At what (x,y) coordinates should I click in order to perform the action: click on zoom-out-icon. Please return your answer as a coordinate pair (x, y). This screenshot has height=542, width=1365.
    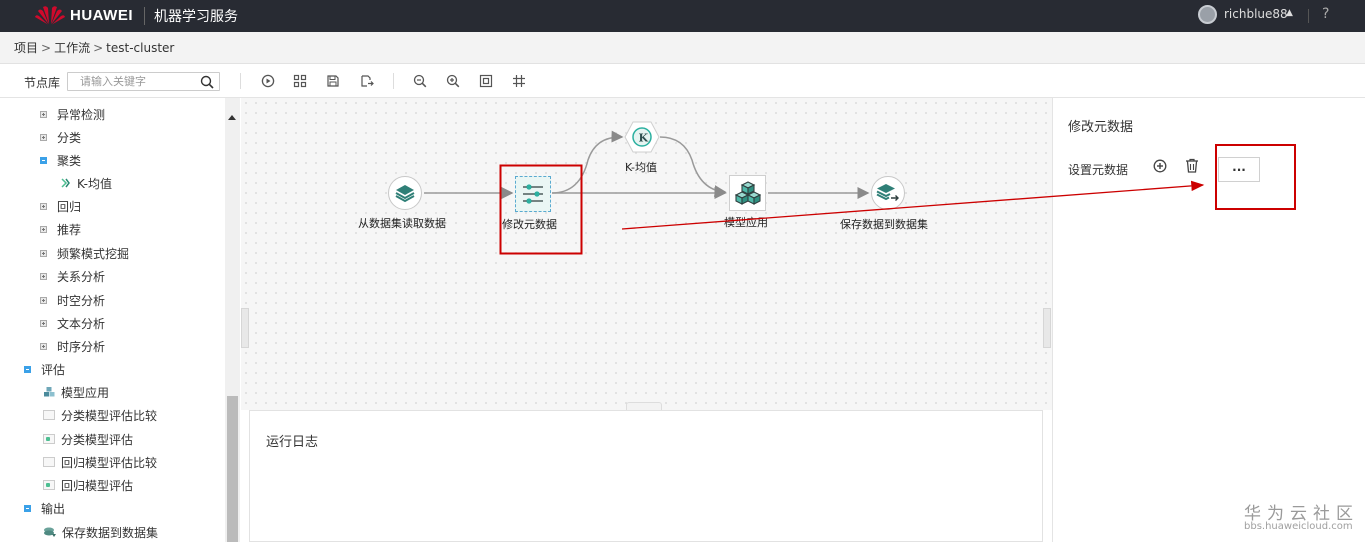
    Looking at the image, I should click on (420, 81).